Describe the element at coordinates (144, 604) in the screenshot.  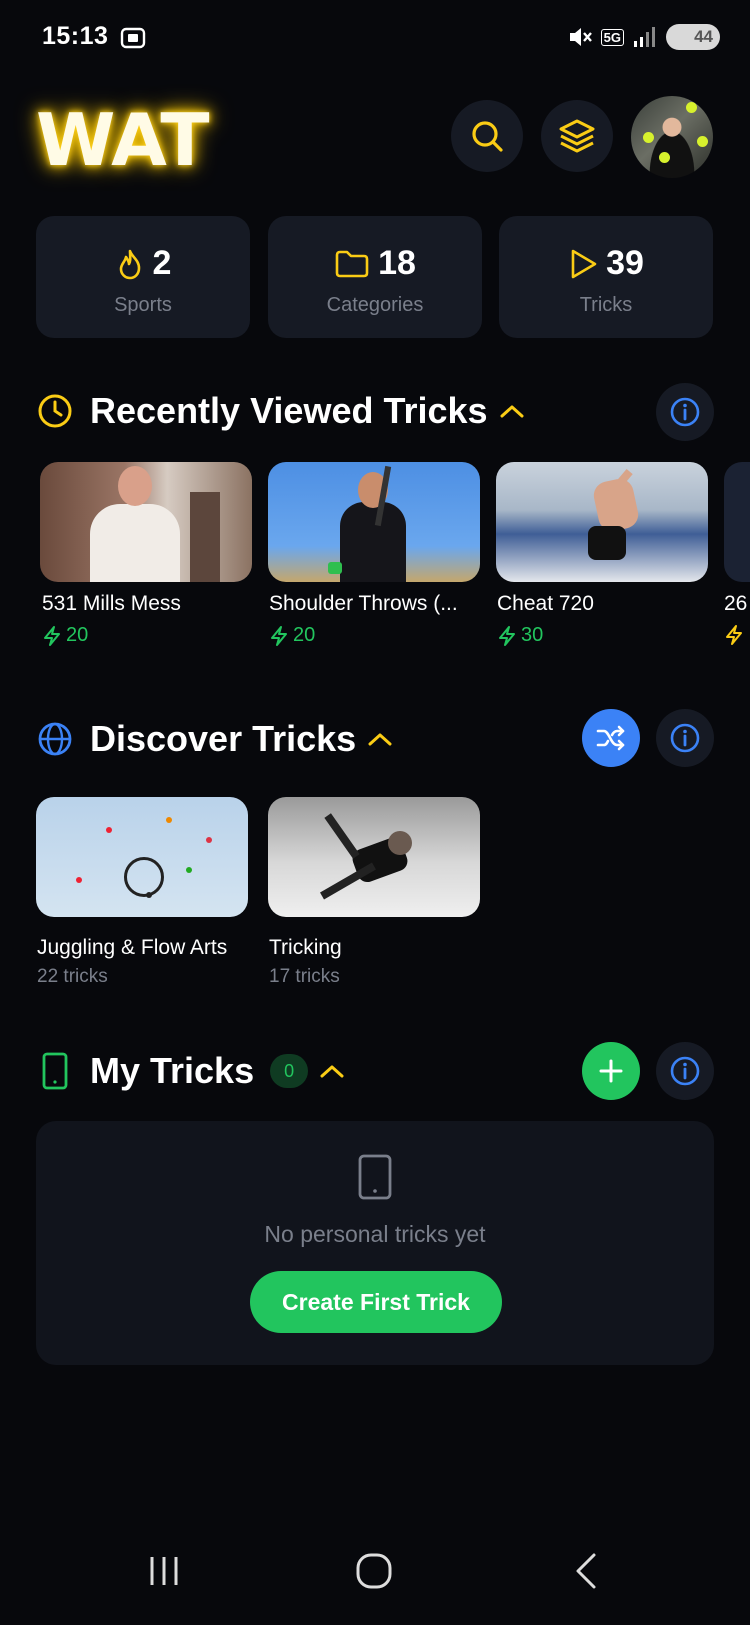
I see `recent-item-title-1: 531 Mills Mess` at that location.